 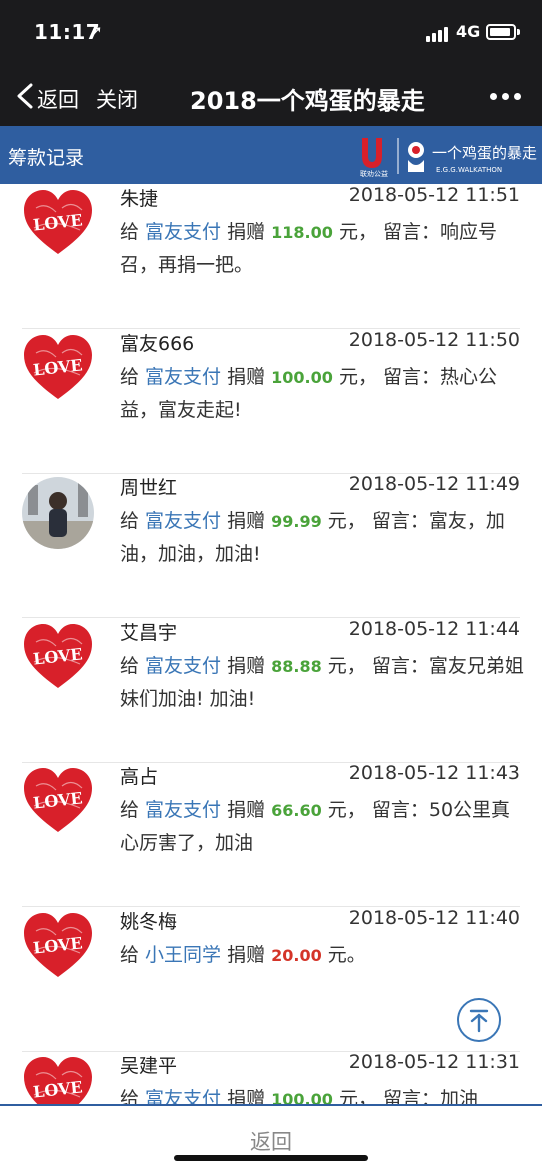 I want to click on donor-name: 朱捷, so click(x=139, y=199).